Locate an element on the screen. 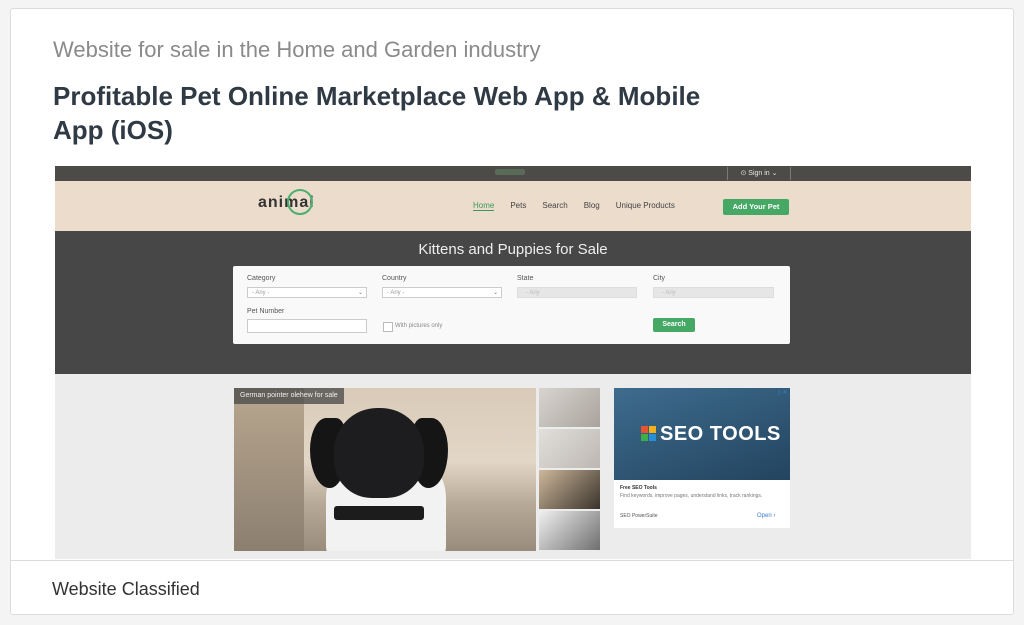 The image size is (1024, 625). pet-number-input is located at coordinates (307, 326).